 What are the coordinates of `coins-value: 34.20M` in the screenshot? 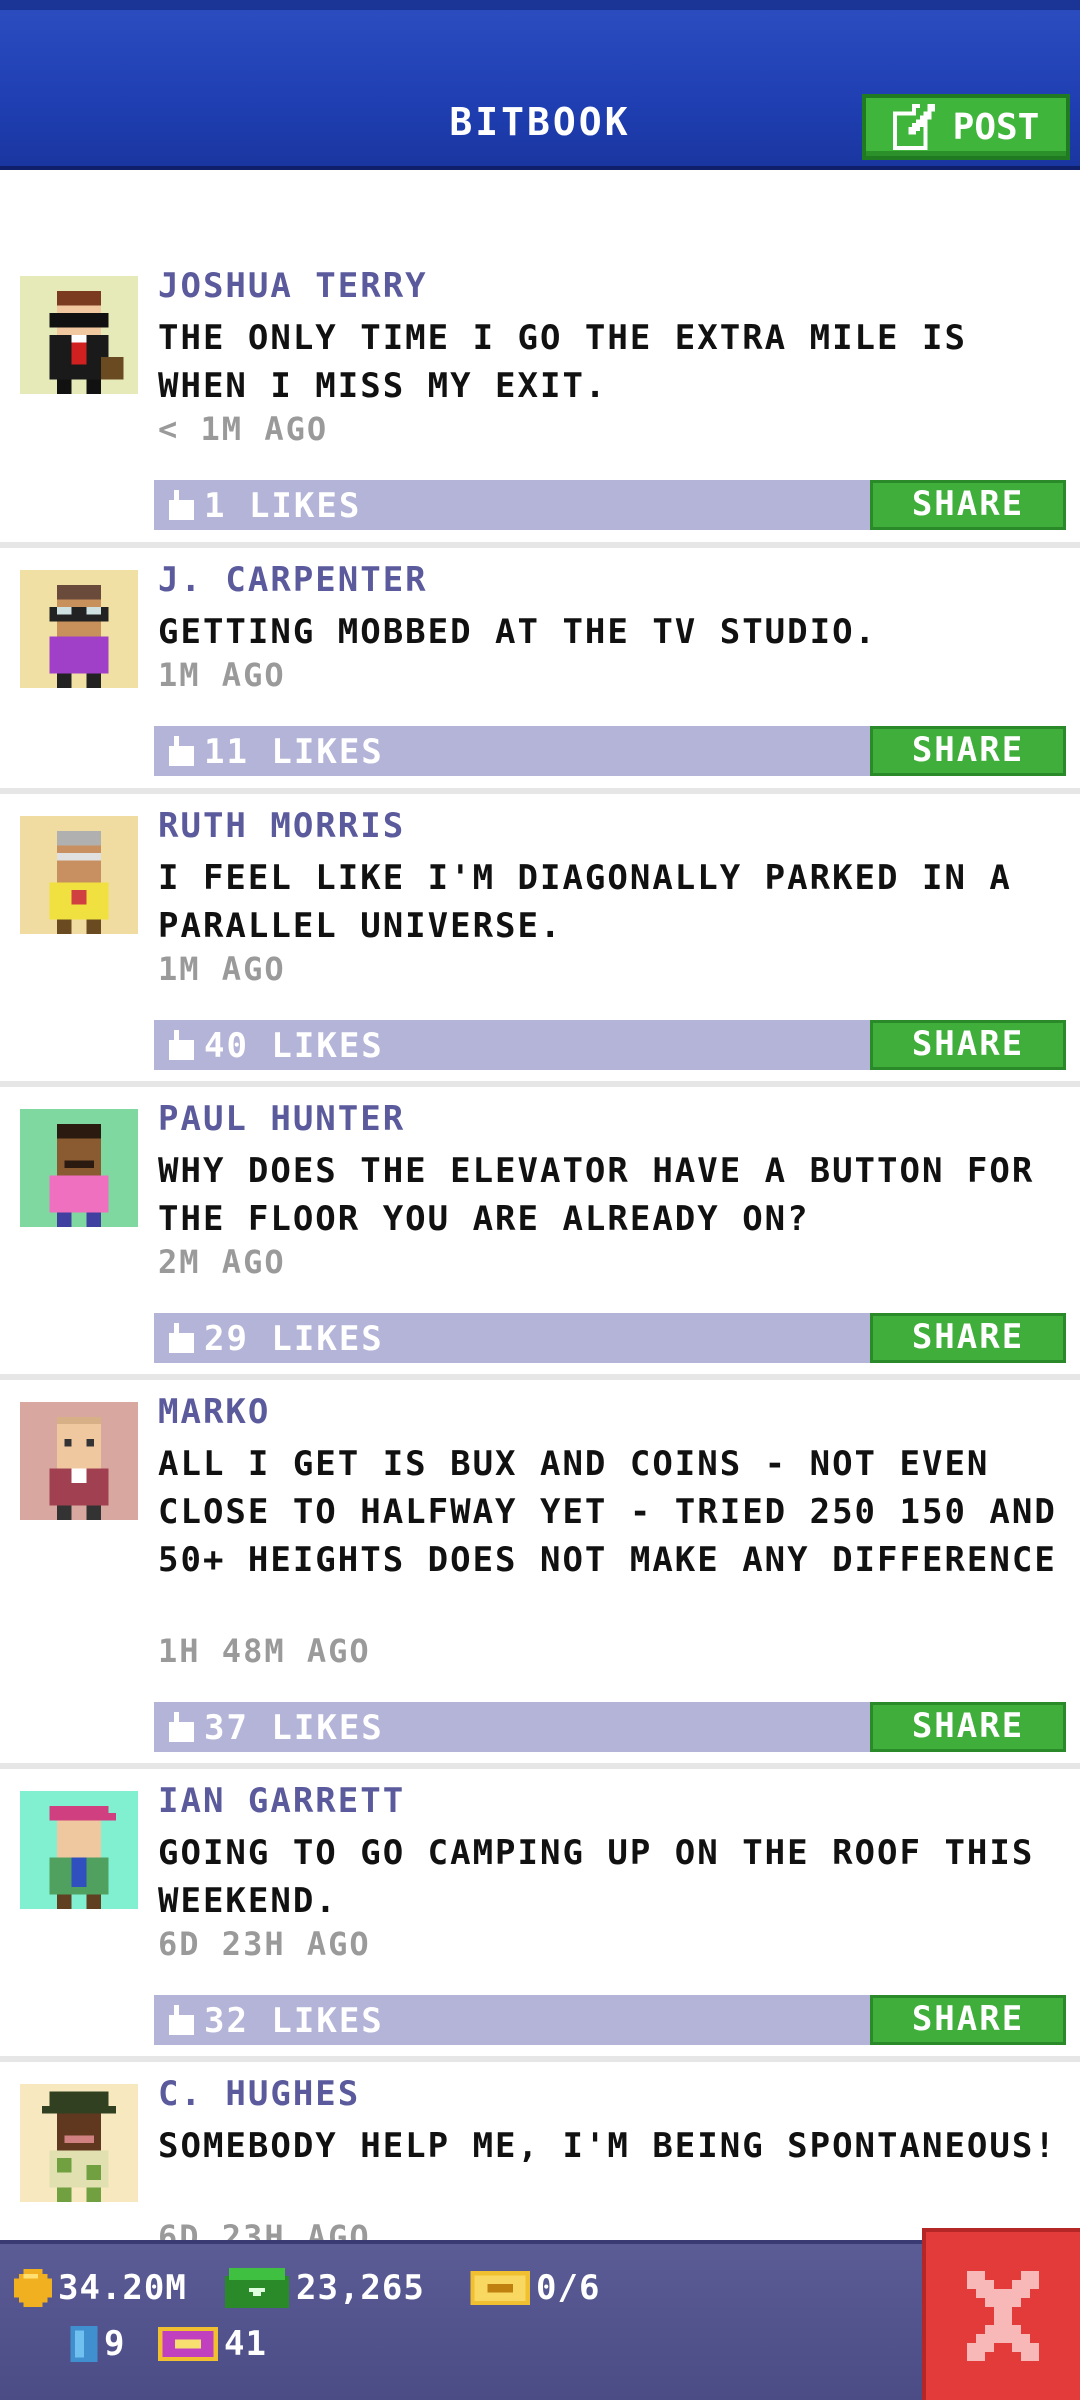 It's located at (122, 2288).